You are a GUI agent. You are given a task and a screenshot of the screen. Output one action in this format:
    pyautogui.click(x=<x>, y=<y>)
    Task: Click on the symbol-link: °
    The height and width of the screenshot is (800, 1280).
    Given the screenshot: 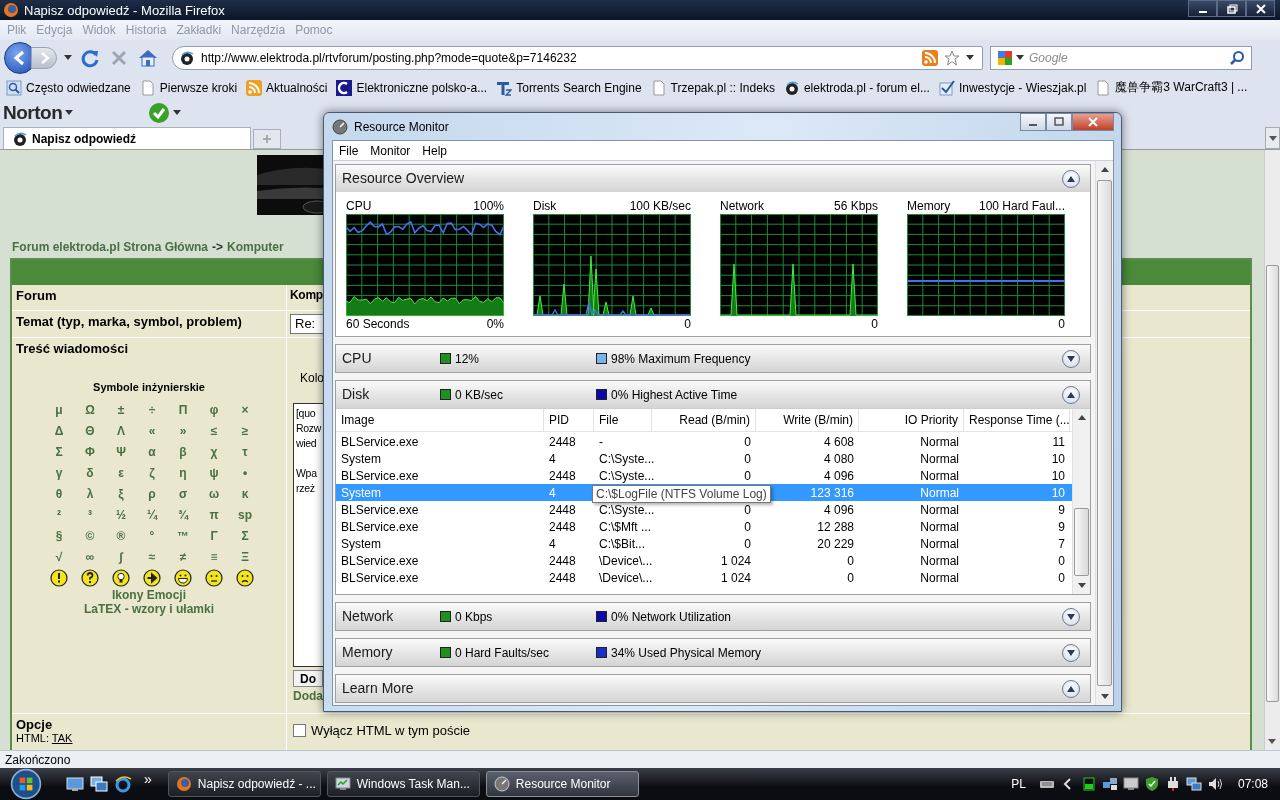 What is the action you would take?
    pyautogui.click(x=152, y=535)
    